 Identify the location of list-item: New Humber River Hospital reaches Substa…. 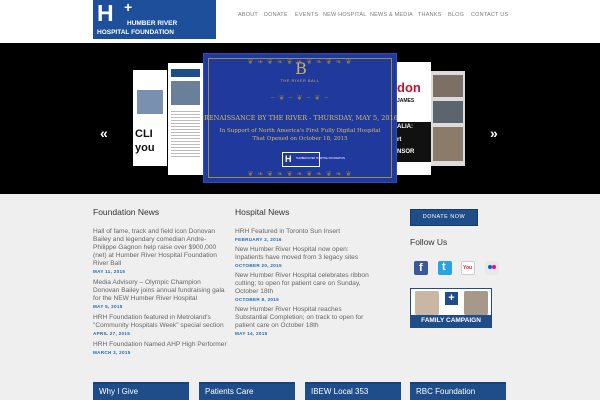
(304, 321).